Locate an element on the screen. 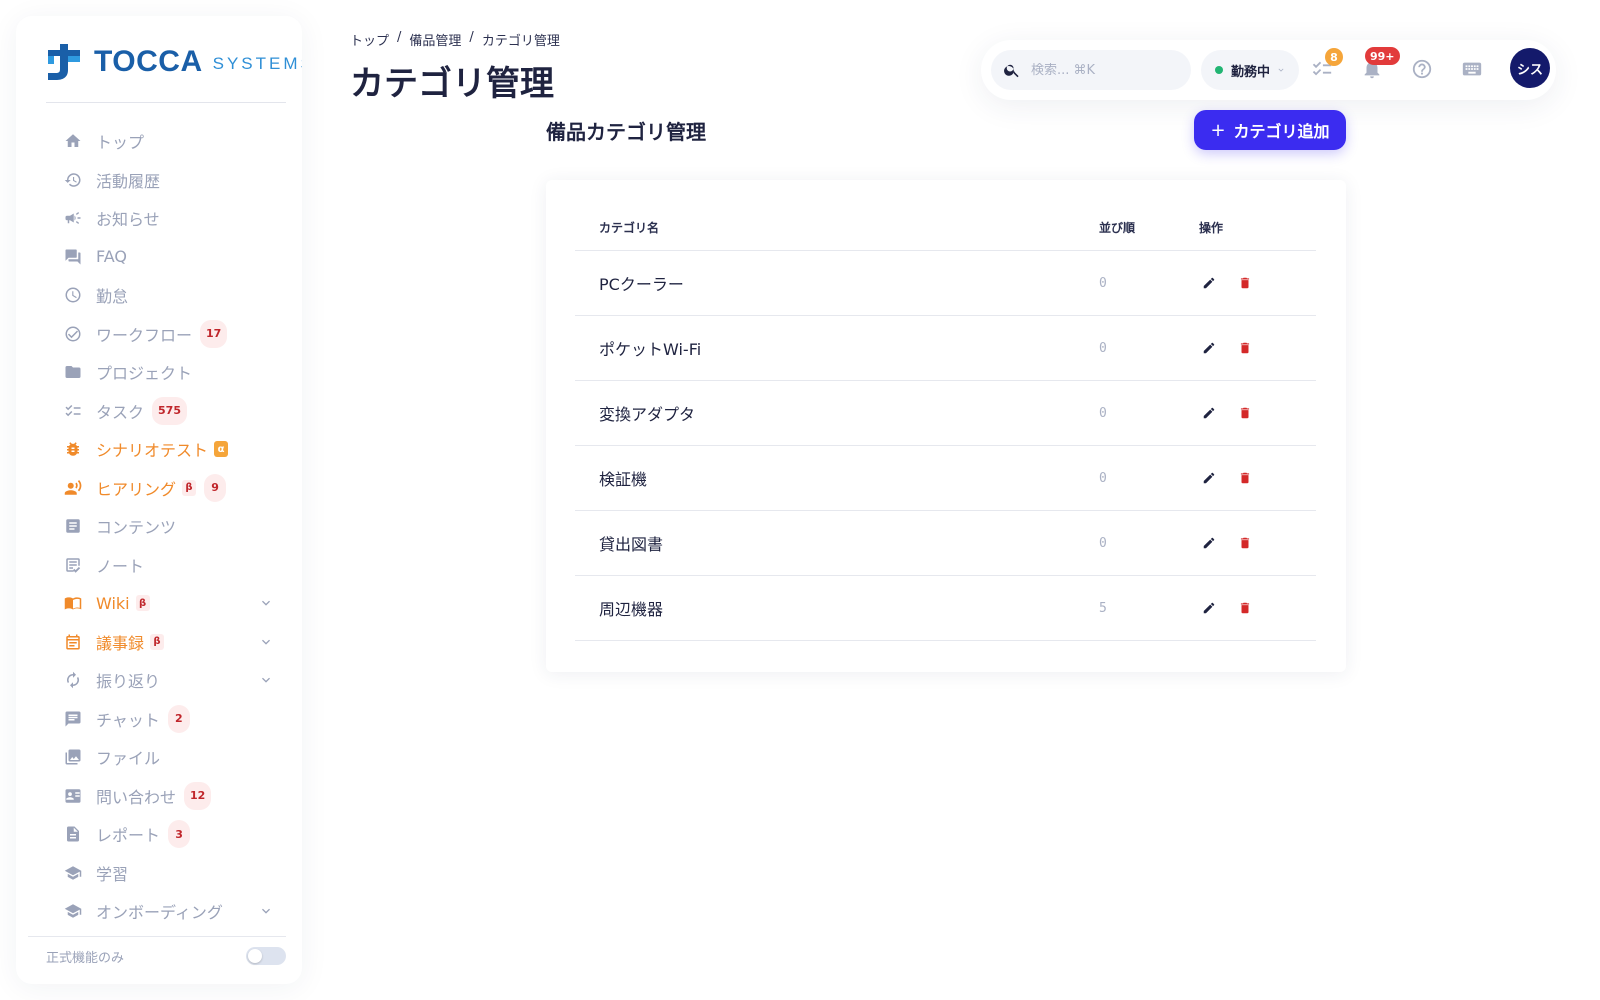  topbar: 勤務中 8 99+ シス is located at coordinates (1268, 70).